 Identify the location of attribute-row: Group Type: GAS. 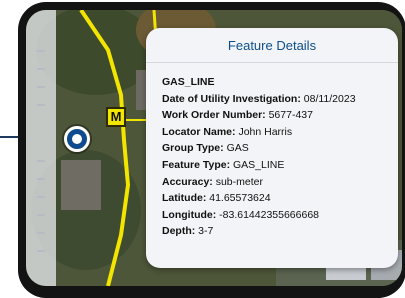
(277, 148).